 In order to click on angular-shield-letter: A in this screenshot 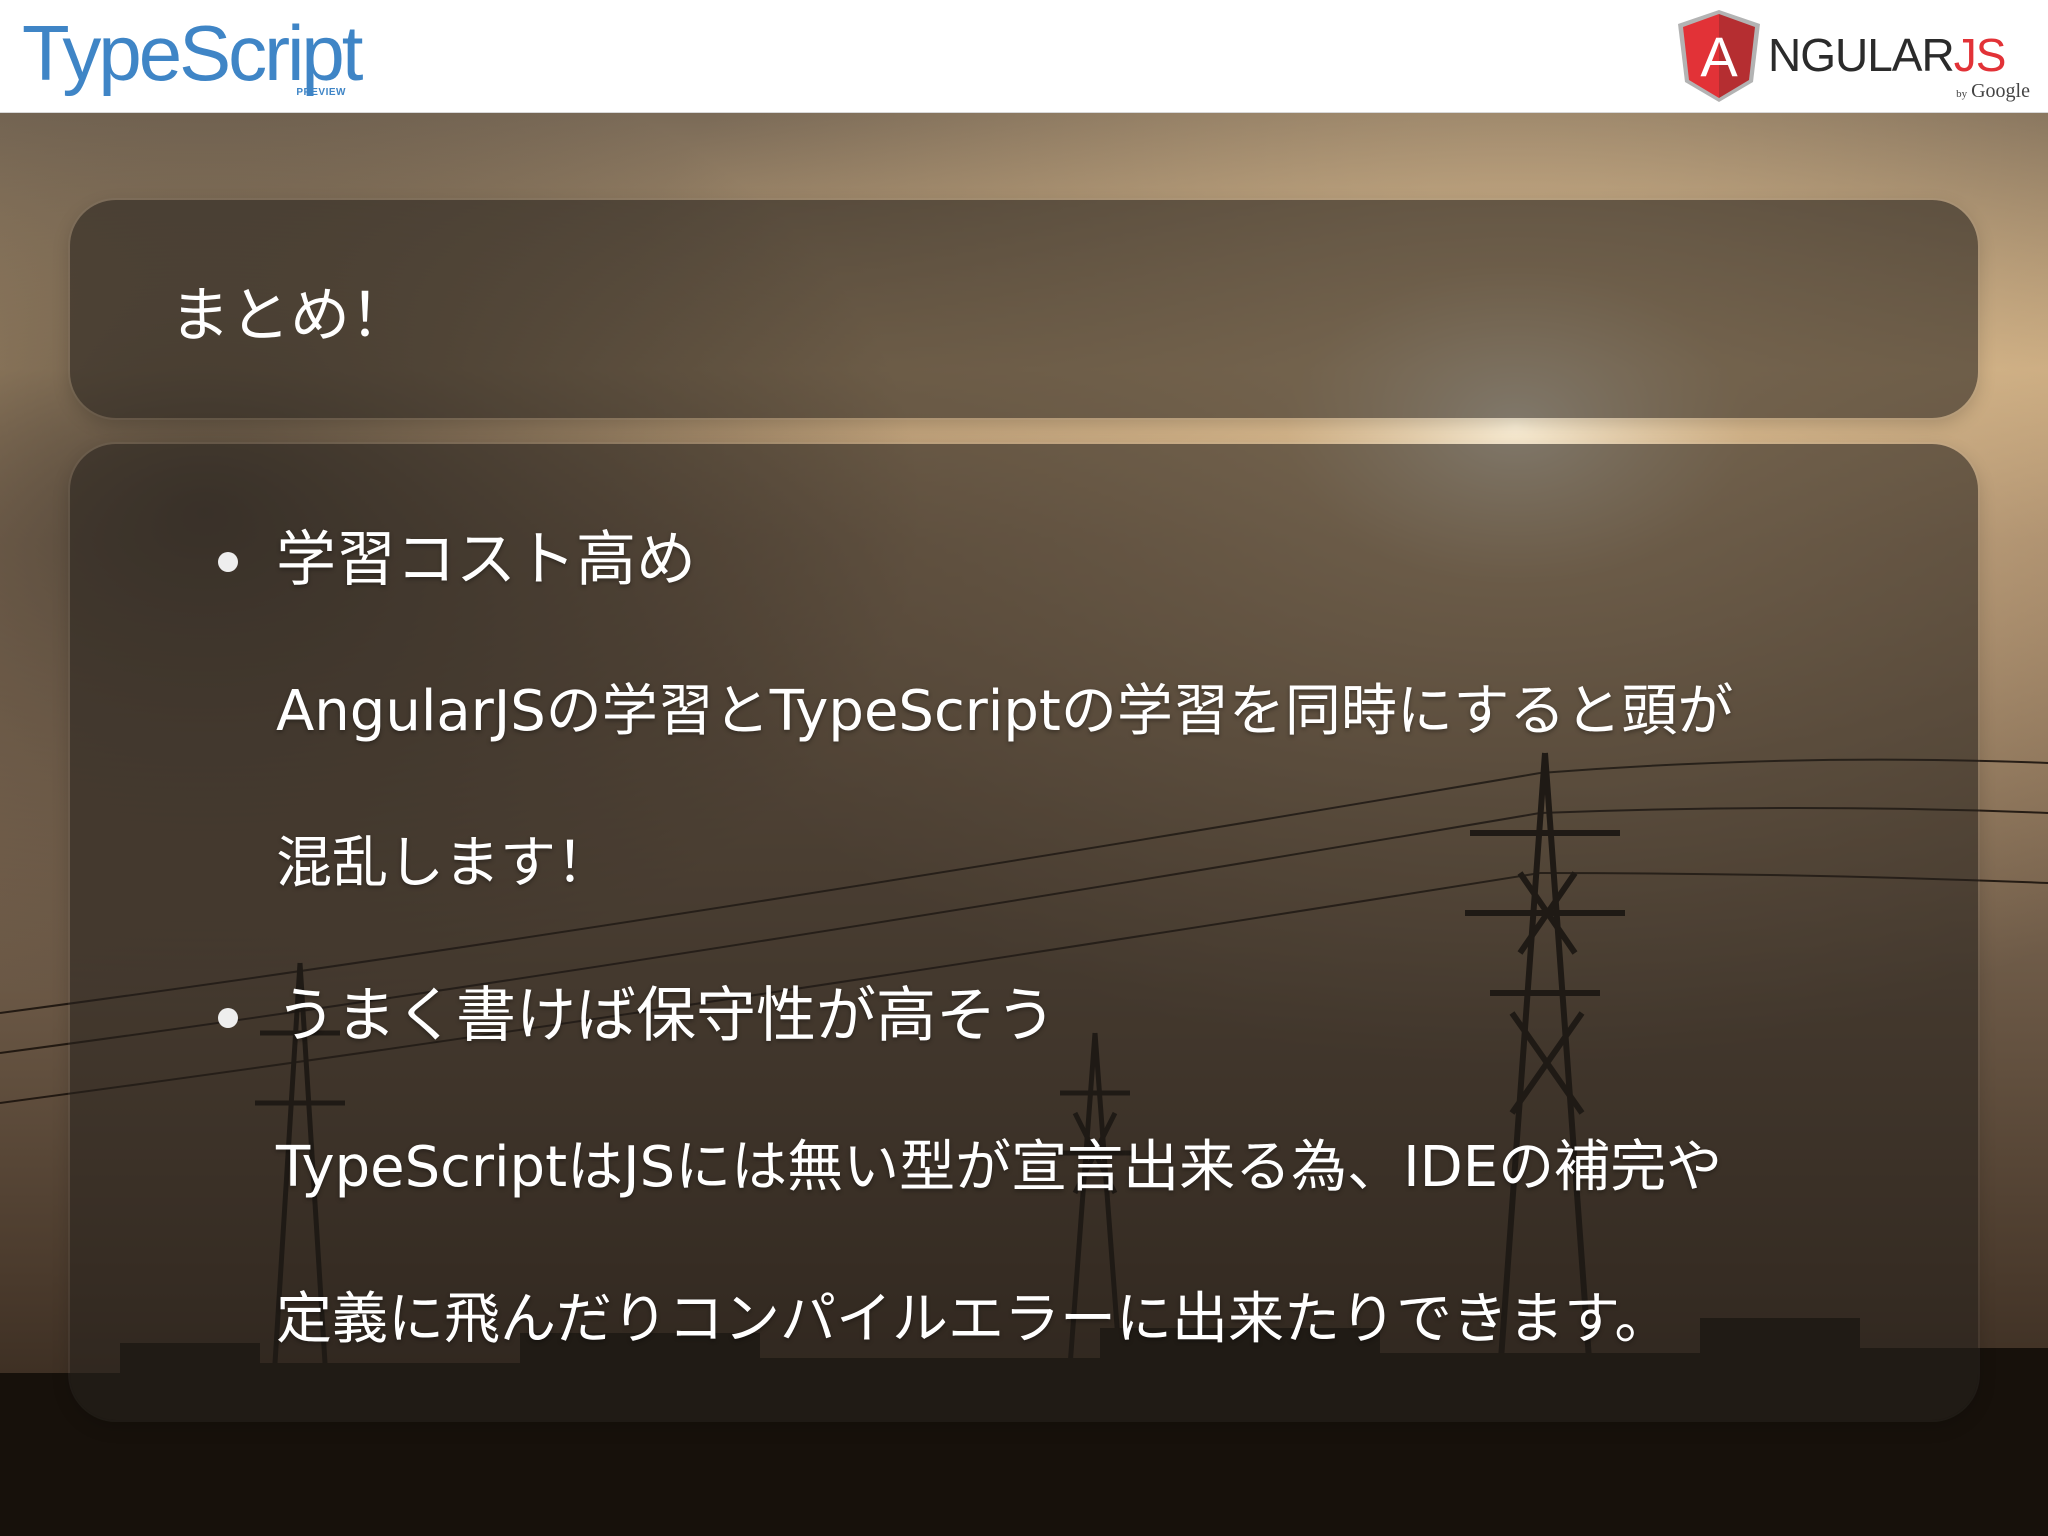, I will do `click(1719, 56)`.